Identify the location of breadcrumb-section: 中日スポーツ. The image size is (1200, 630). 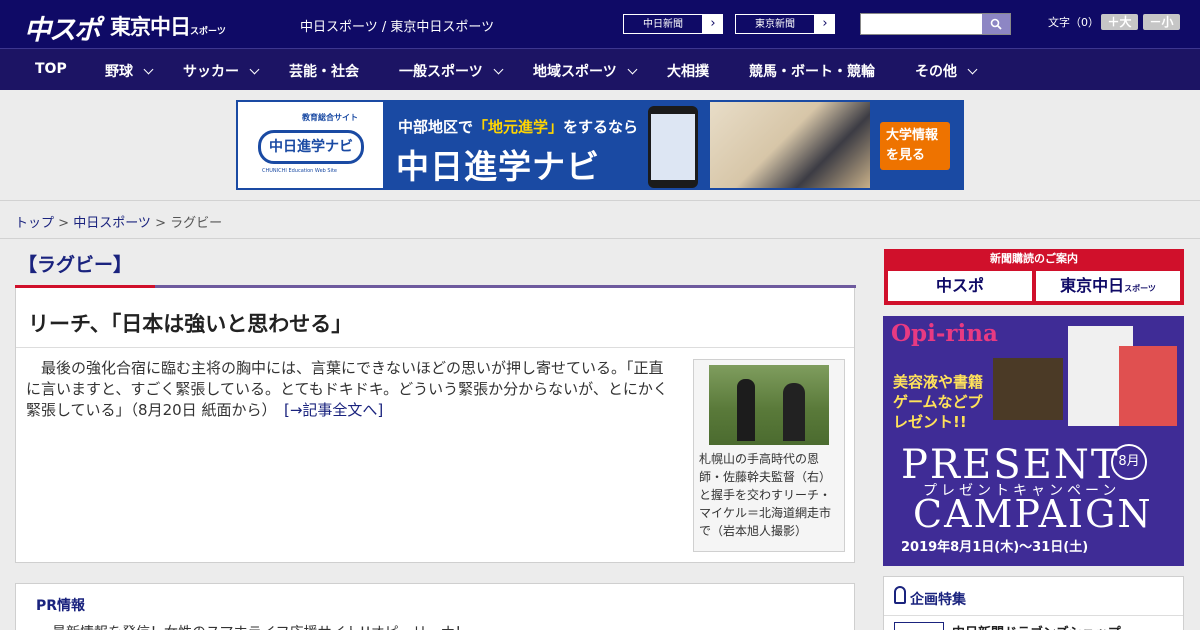
(112, 223).